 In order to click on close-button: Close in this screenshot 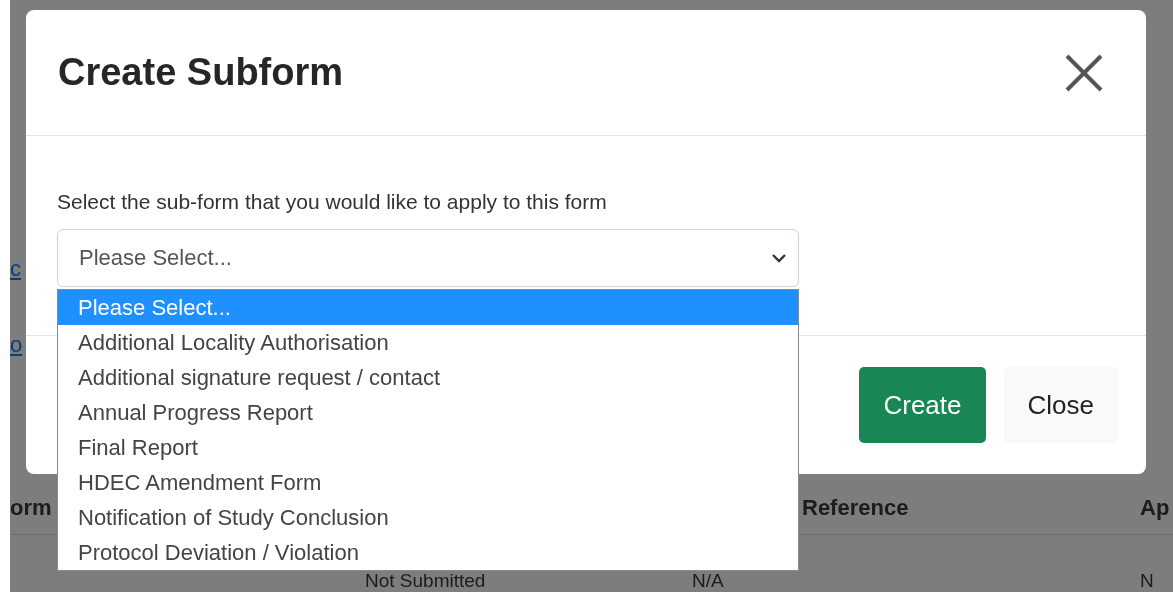, I will do `click(1060, 405)`.